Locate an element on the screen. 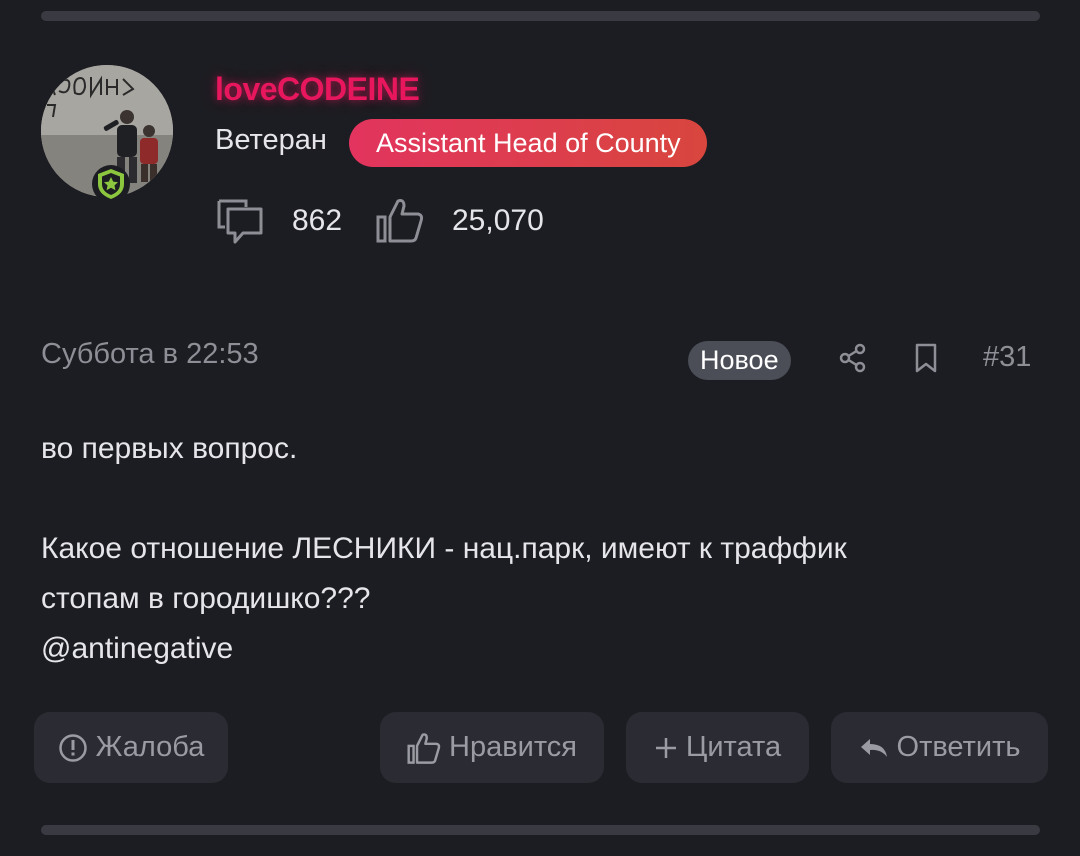  report-label: Жалоба is located at coordinates (150, 747).